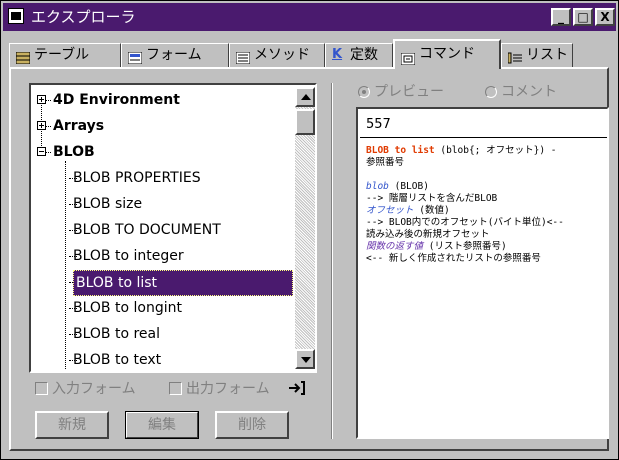 The height and width of the screenshot is (460, 619). What do you see at coordinates (79, 126) in the screenshot?
I see `tree-node-label: Arrays` at bounding box center [79, 126].